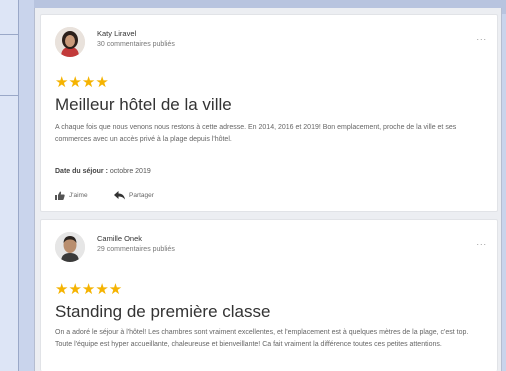  What do you see at coordinates (82, 82) in the screenshot?
I see `star-rating: ★★★★` at bounding box center [82, 82].